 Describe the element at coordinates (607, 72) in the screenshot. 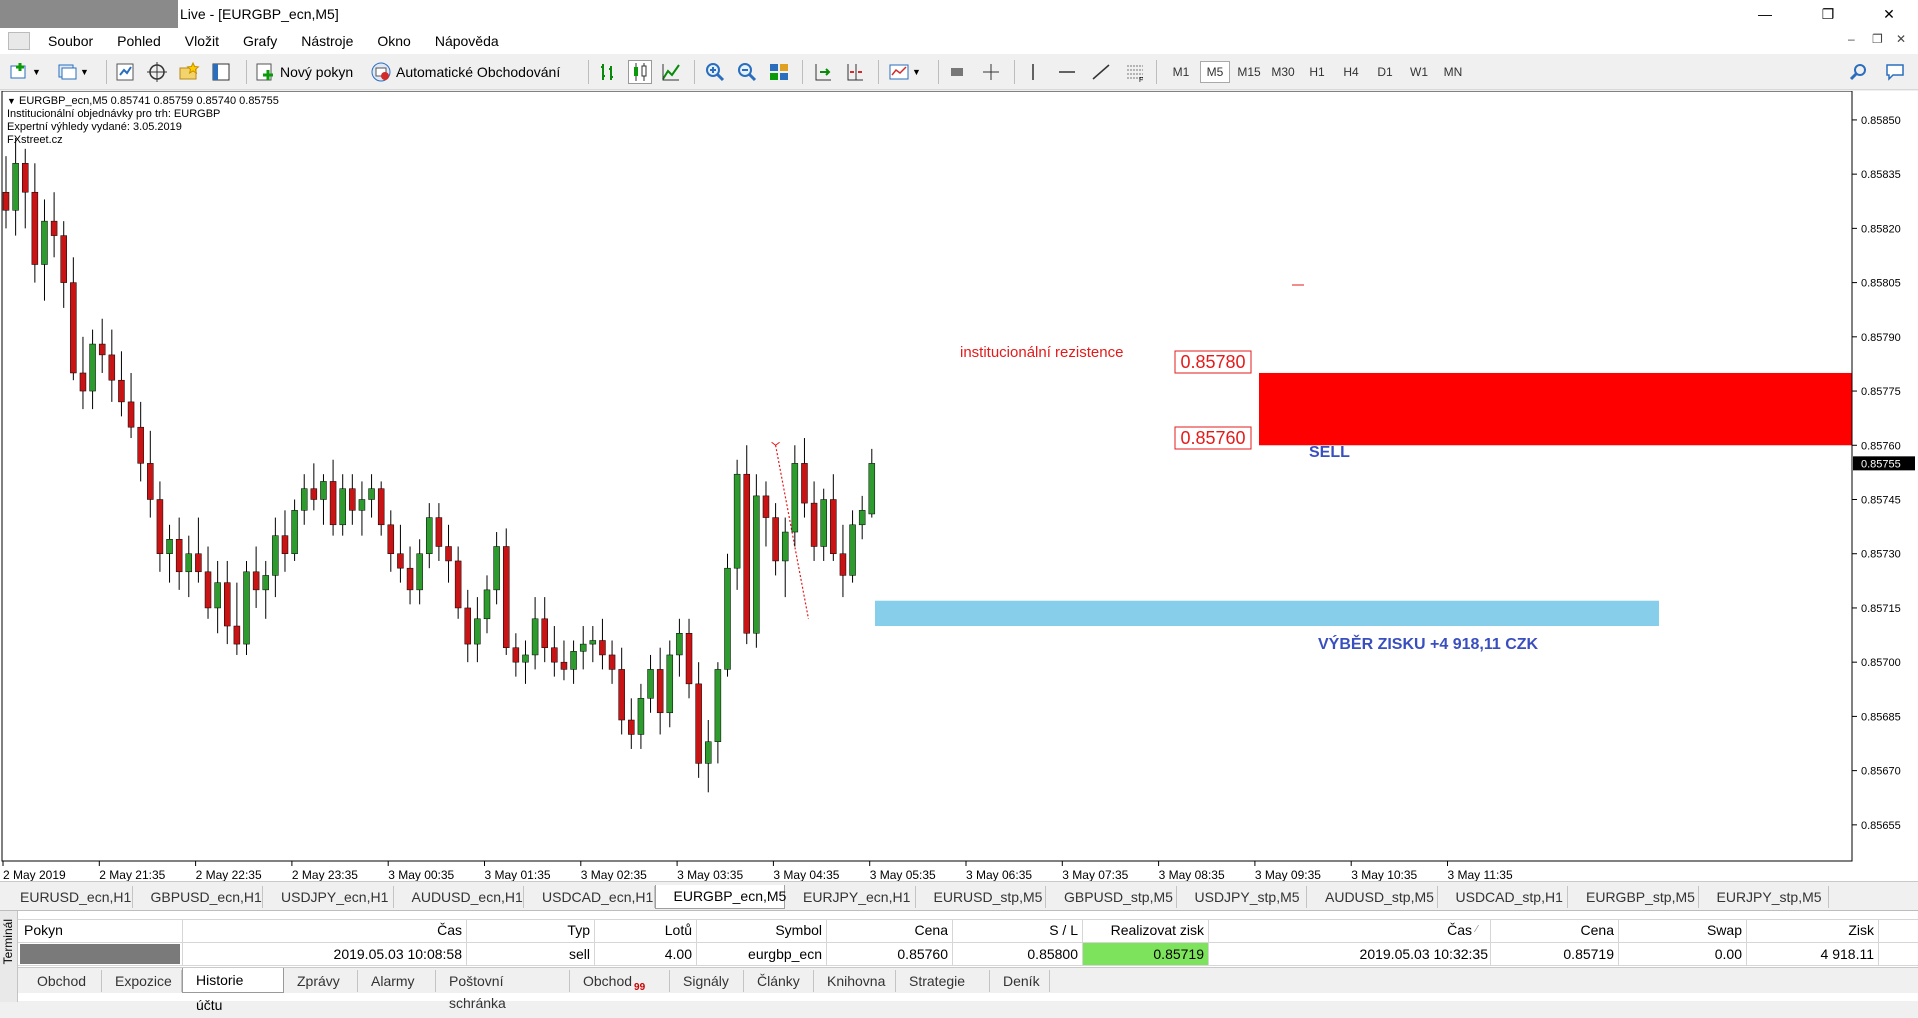

I see `bar-chart-button` at that location.